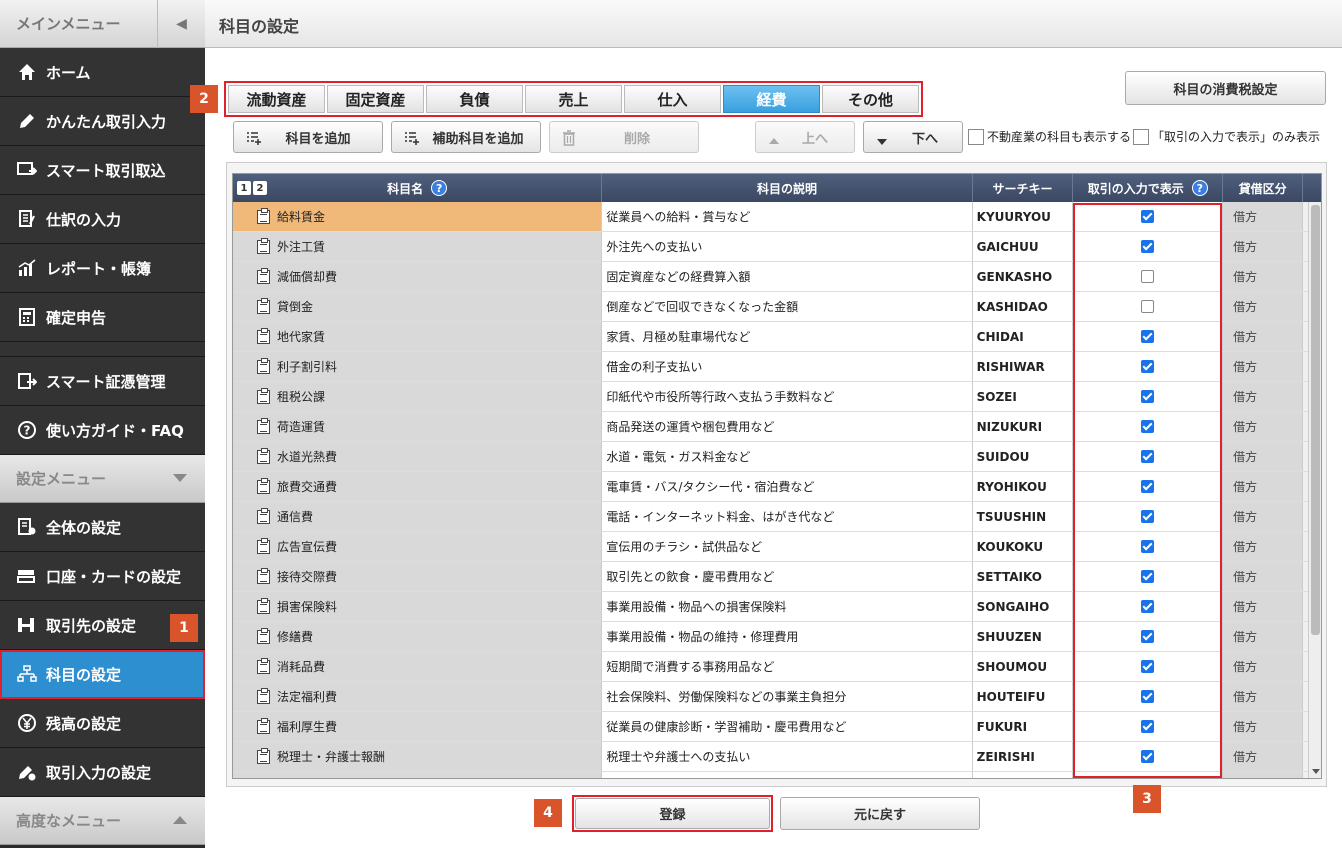  I want to click on tab-current-assets: 流動資産, so click(276, 99).